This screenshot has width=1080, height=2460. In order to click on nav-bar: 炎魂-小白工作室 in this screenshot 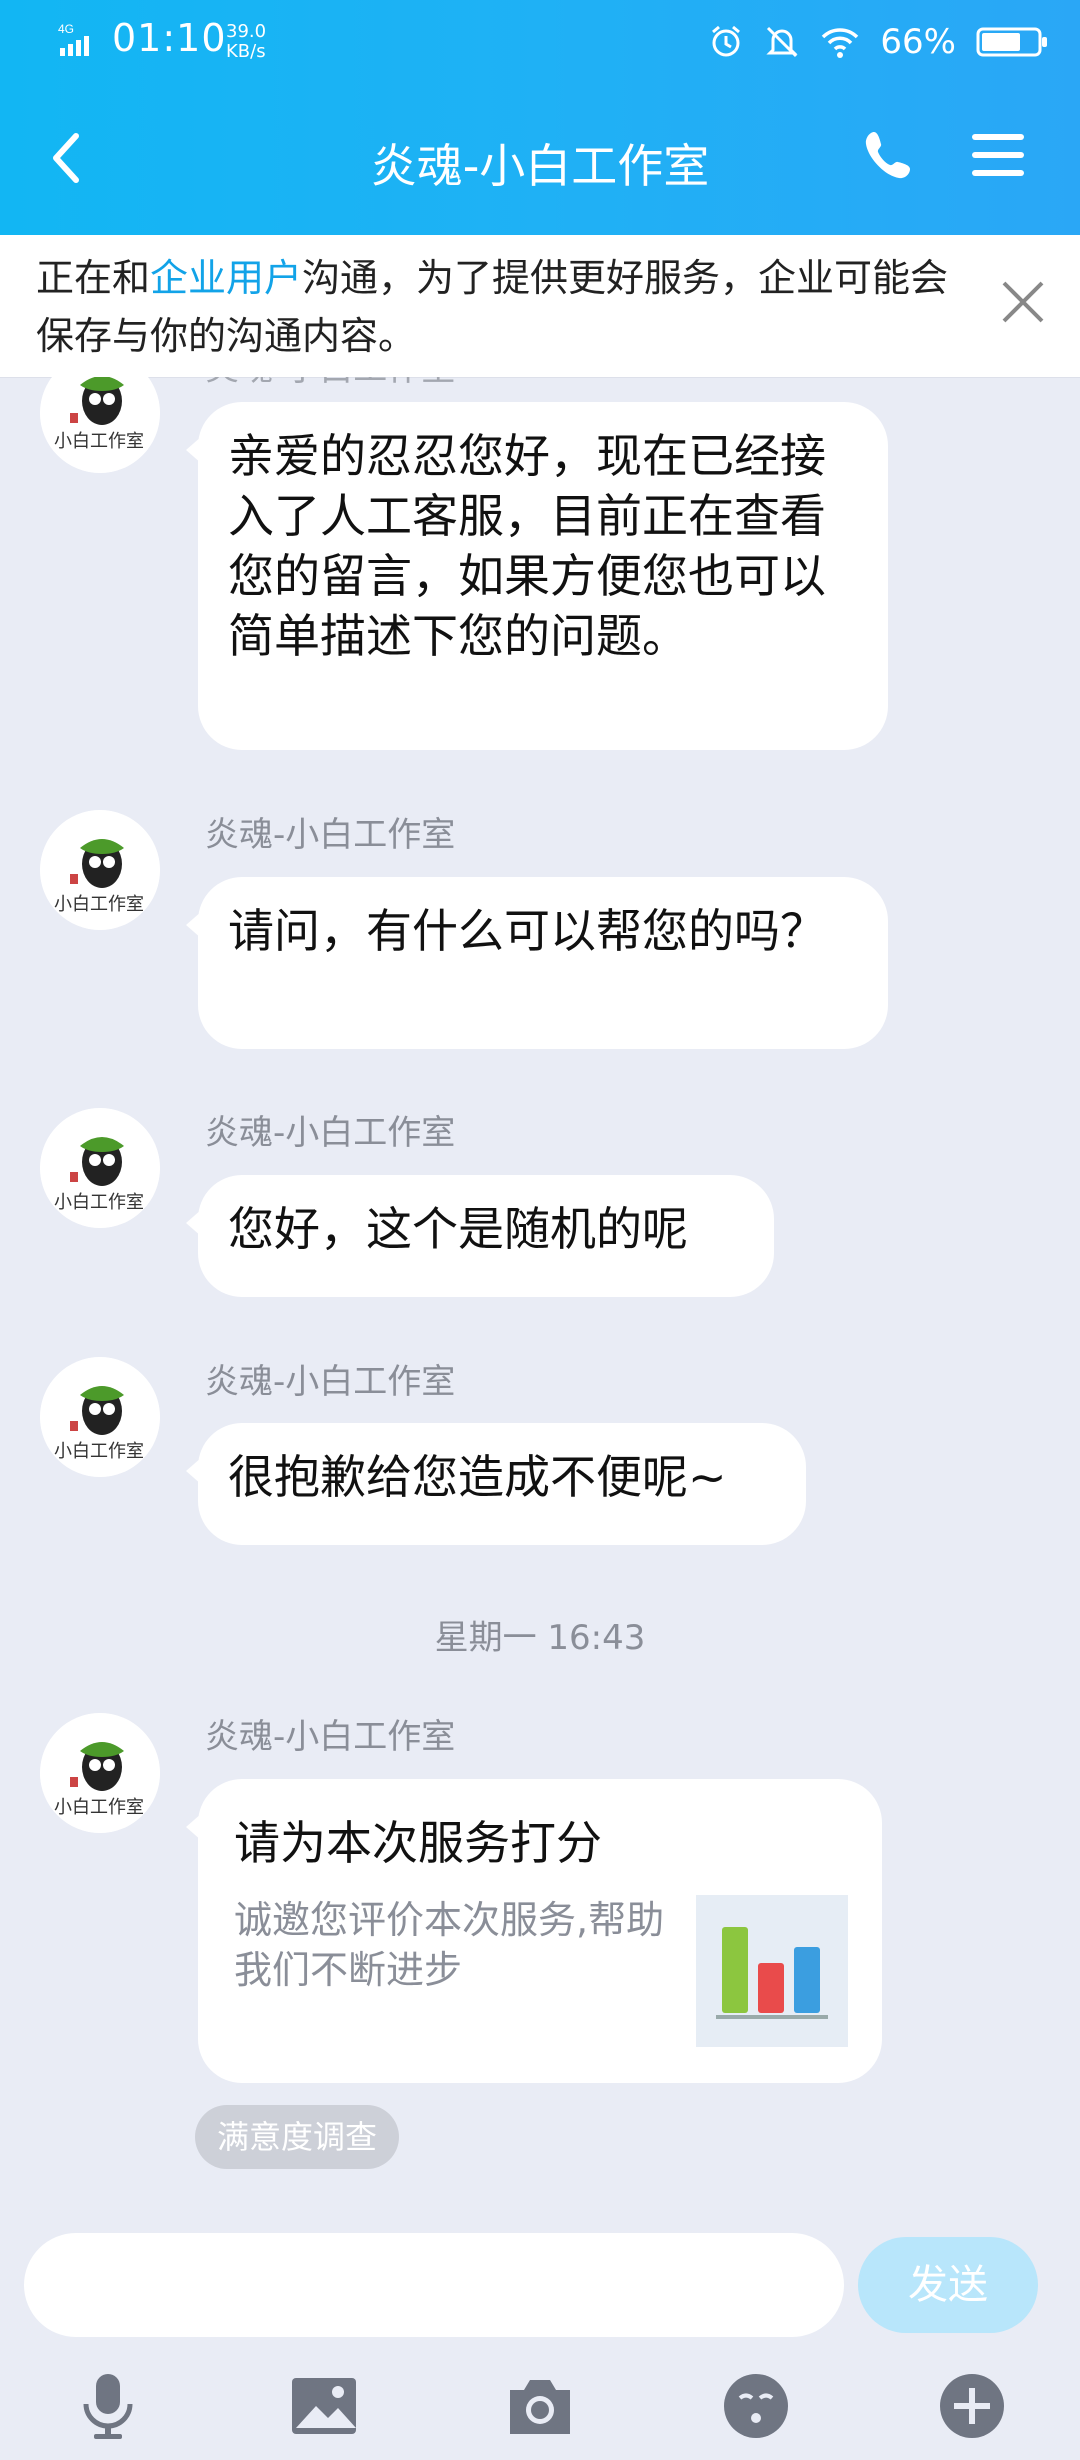, I will do `click(540, 160)`.